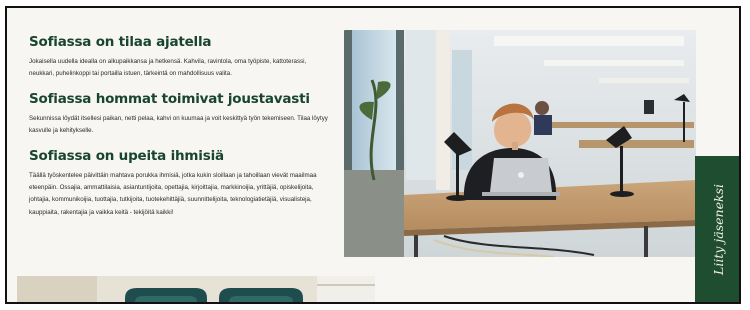  I want to click on section-heading-space-to-think: Sofiassa on tilaa ajatella, so click(120, 42).